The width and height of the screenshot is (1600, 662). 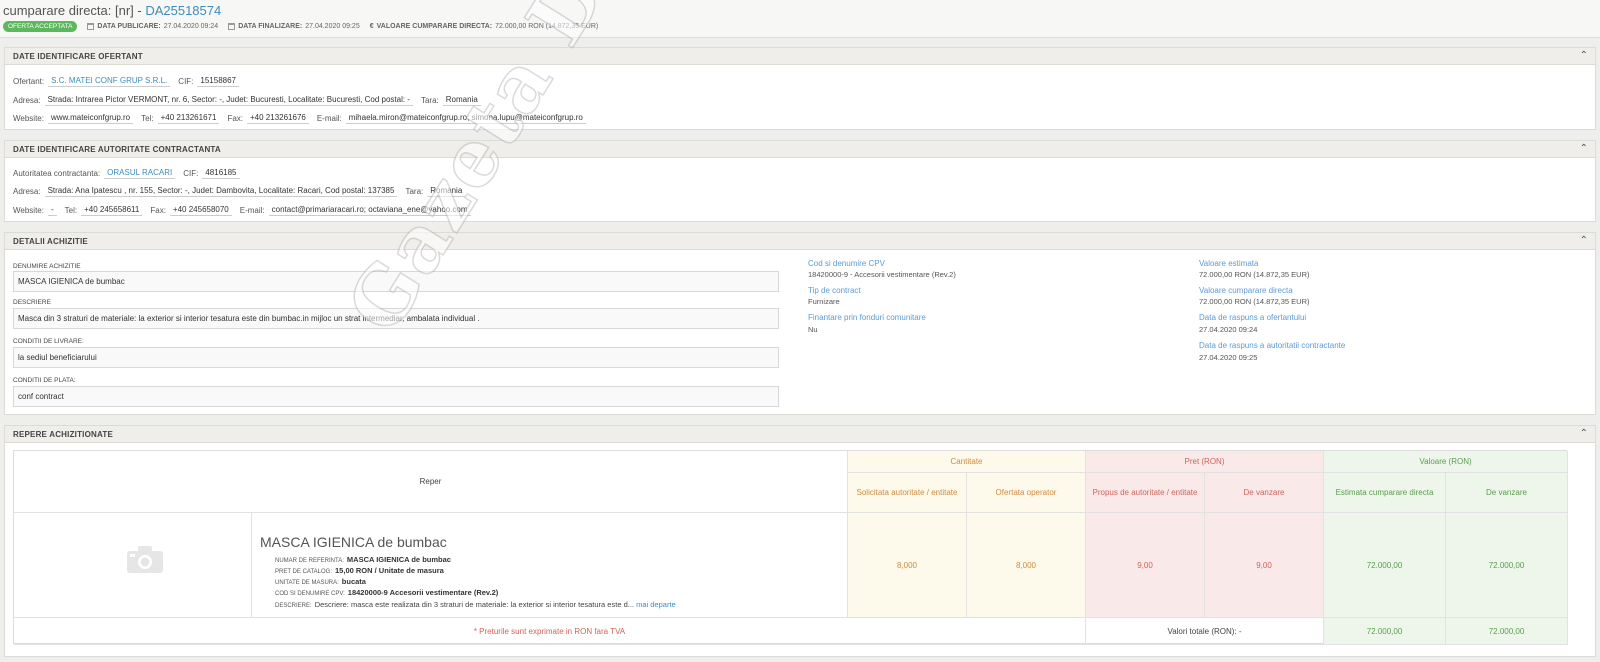 What do you see at coordinates (57, 173) in the screenshot?
I see `field-label: Autoritatea contractanta:` at bounding box center [57, 173].